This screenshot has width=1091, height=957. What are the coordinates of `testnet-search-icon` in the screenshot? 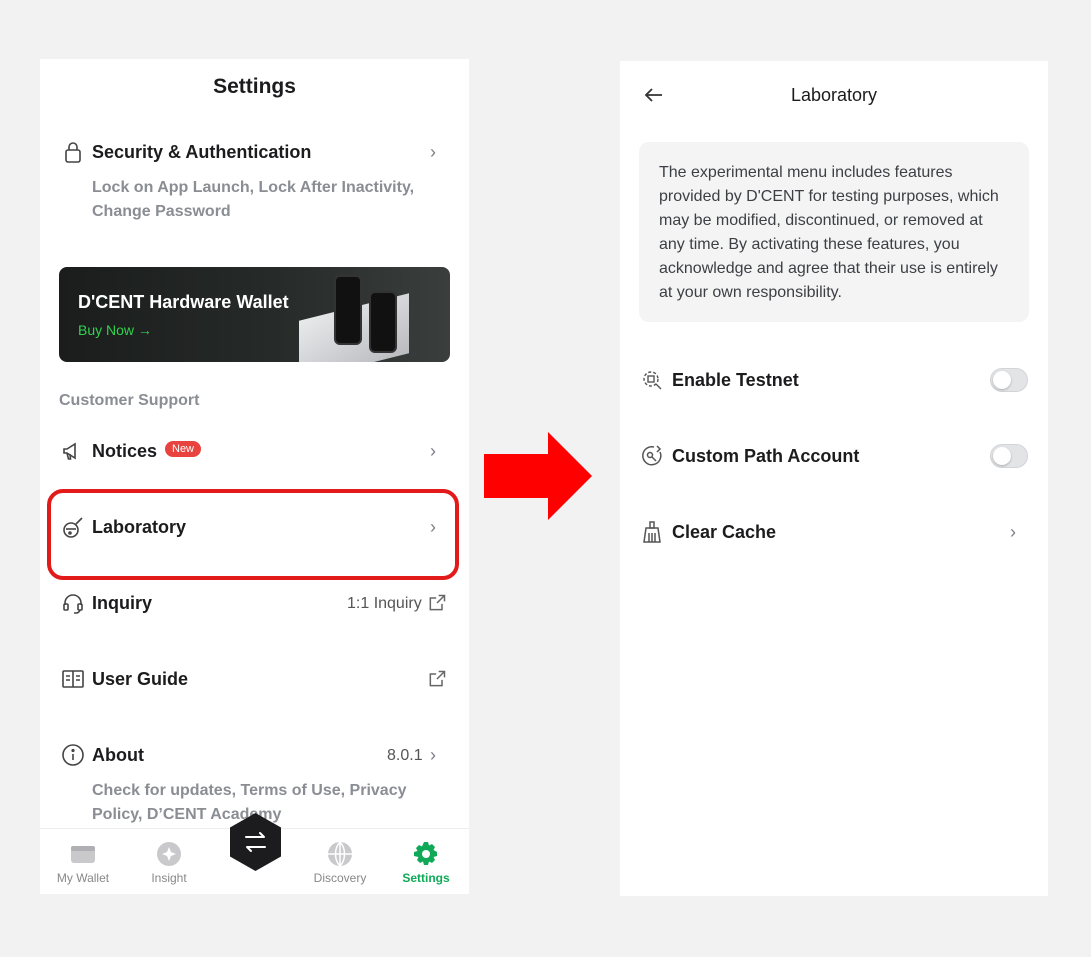 It's located at (652, 380).